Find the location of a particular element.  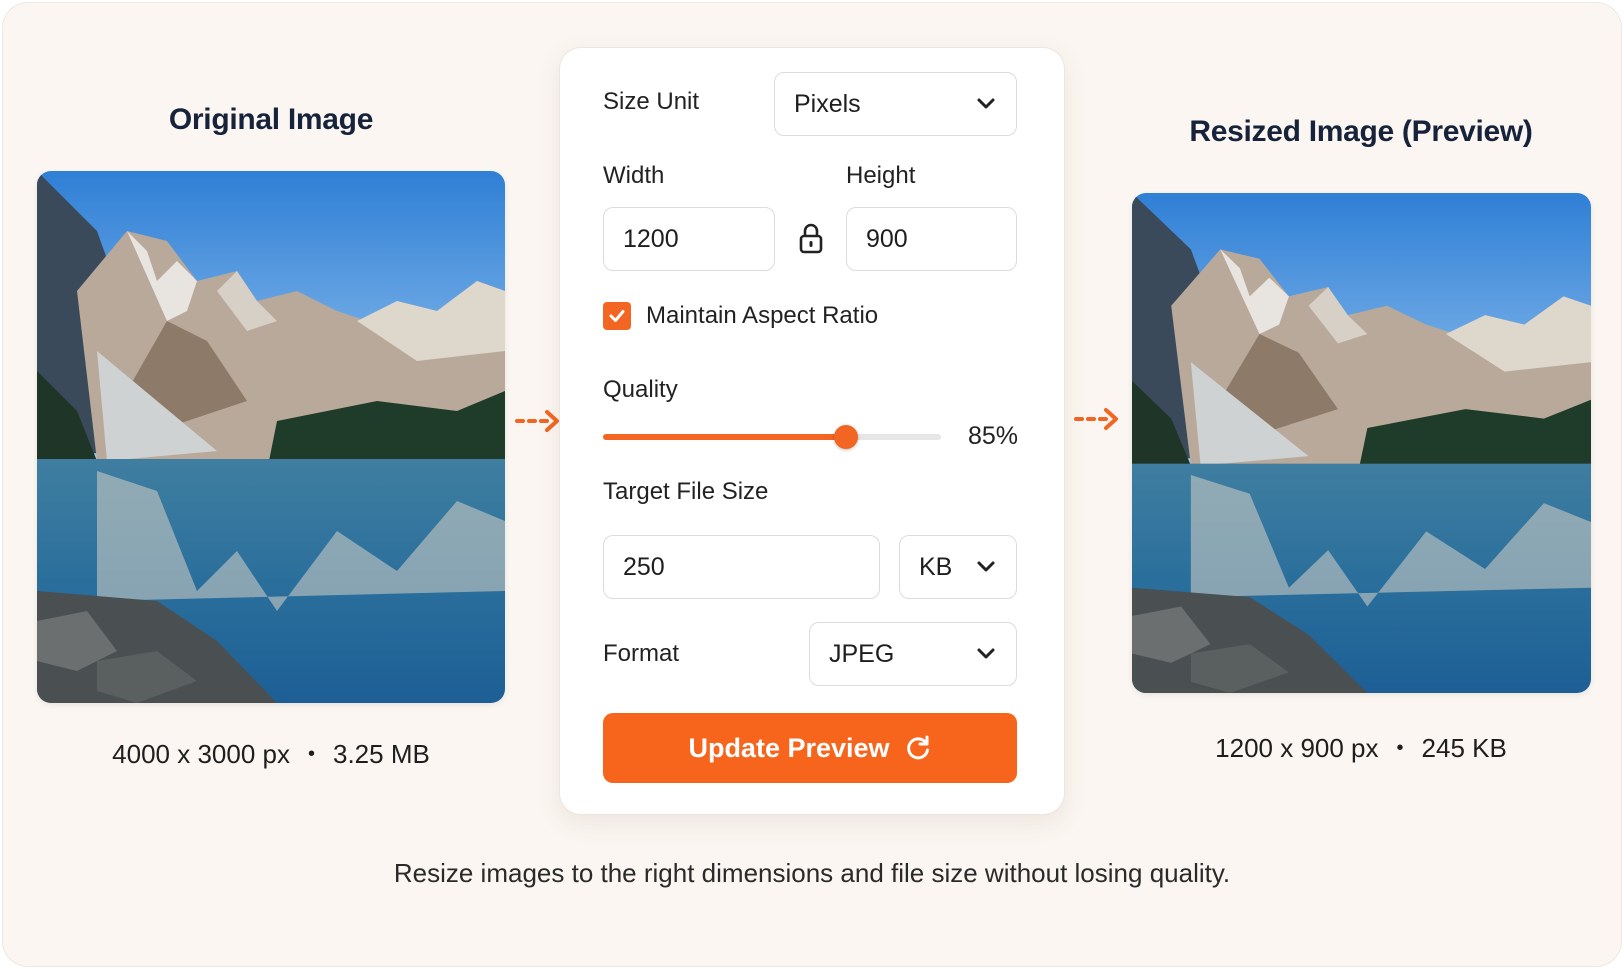

update-preview-button: Update Preview is located at coordinates (810, 748).